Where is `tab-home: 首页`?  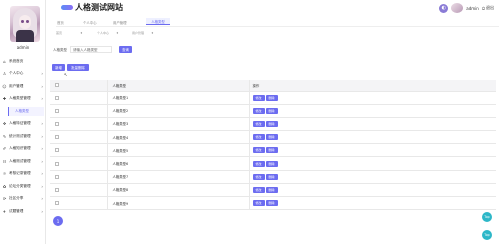 tab-home: 首页 is located at coordinates (60, 22).